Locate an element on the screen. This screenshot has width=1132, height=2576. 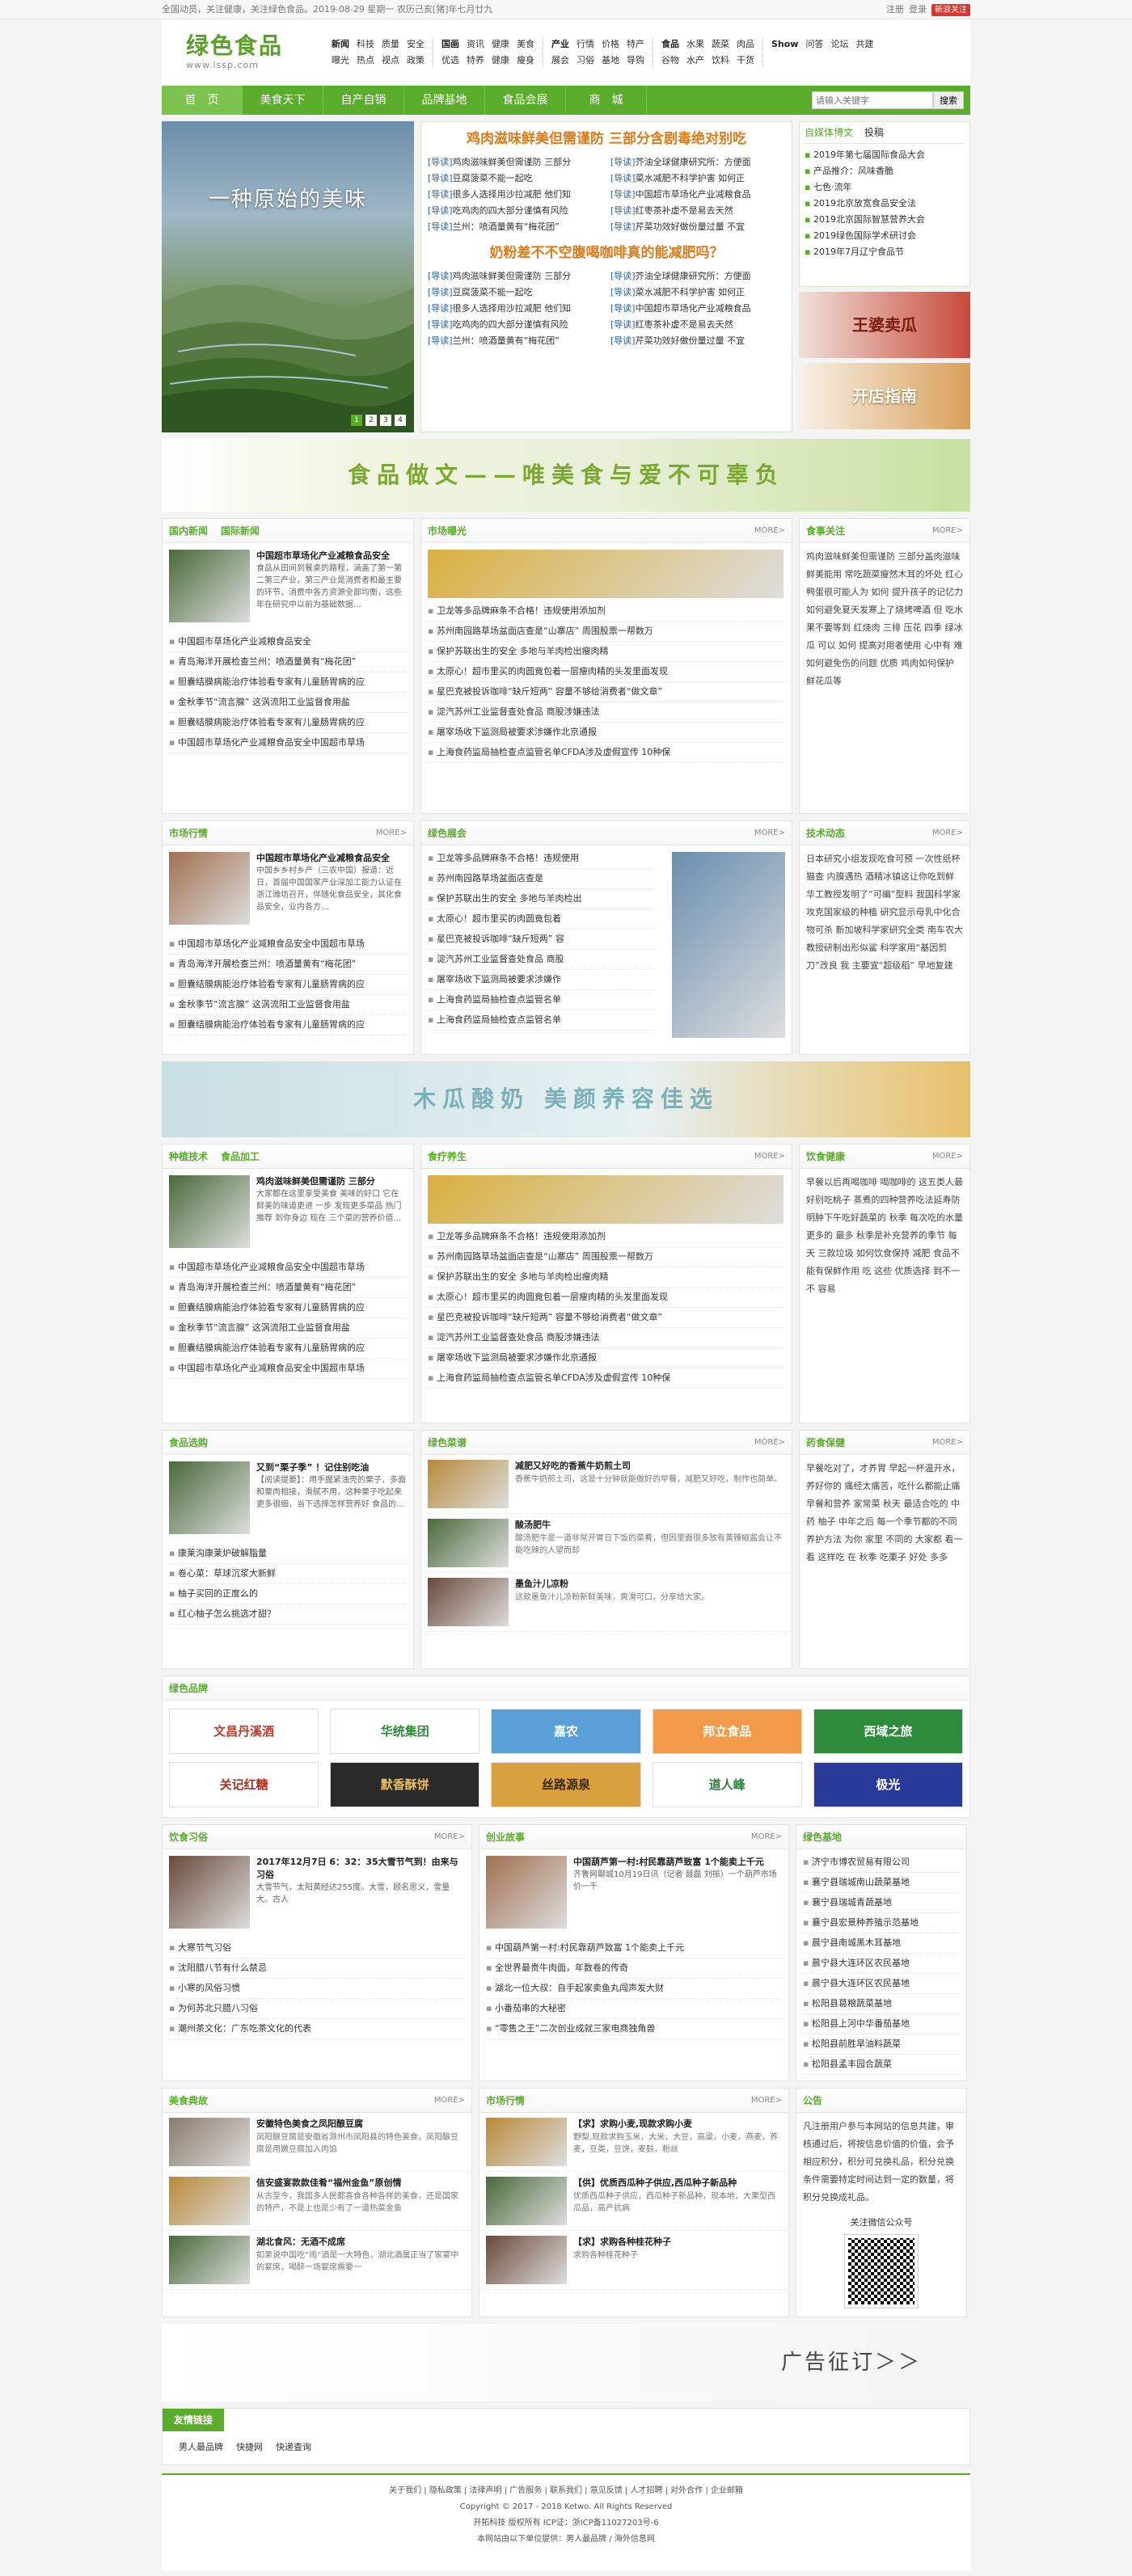
tab-blog: 自媒体博文 is located at coordinates (829, 132).